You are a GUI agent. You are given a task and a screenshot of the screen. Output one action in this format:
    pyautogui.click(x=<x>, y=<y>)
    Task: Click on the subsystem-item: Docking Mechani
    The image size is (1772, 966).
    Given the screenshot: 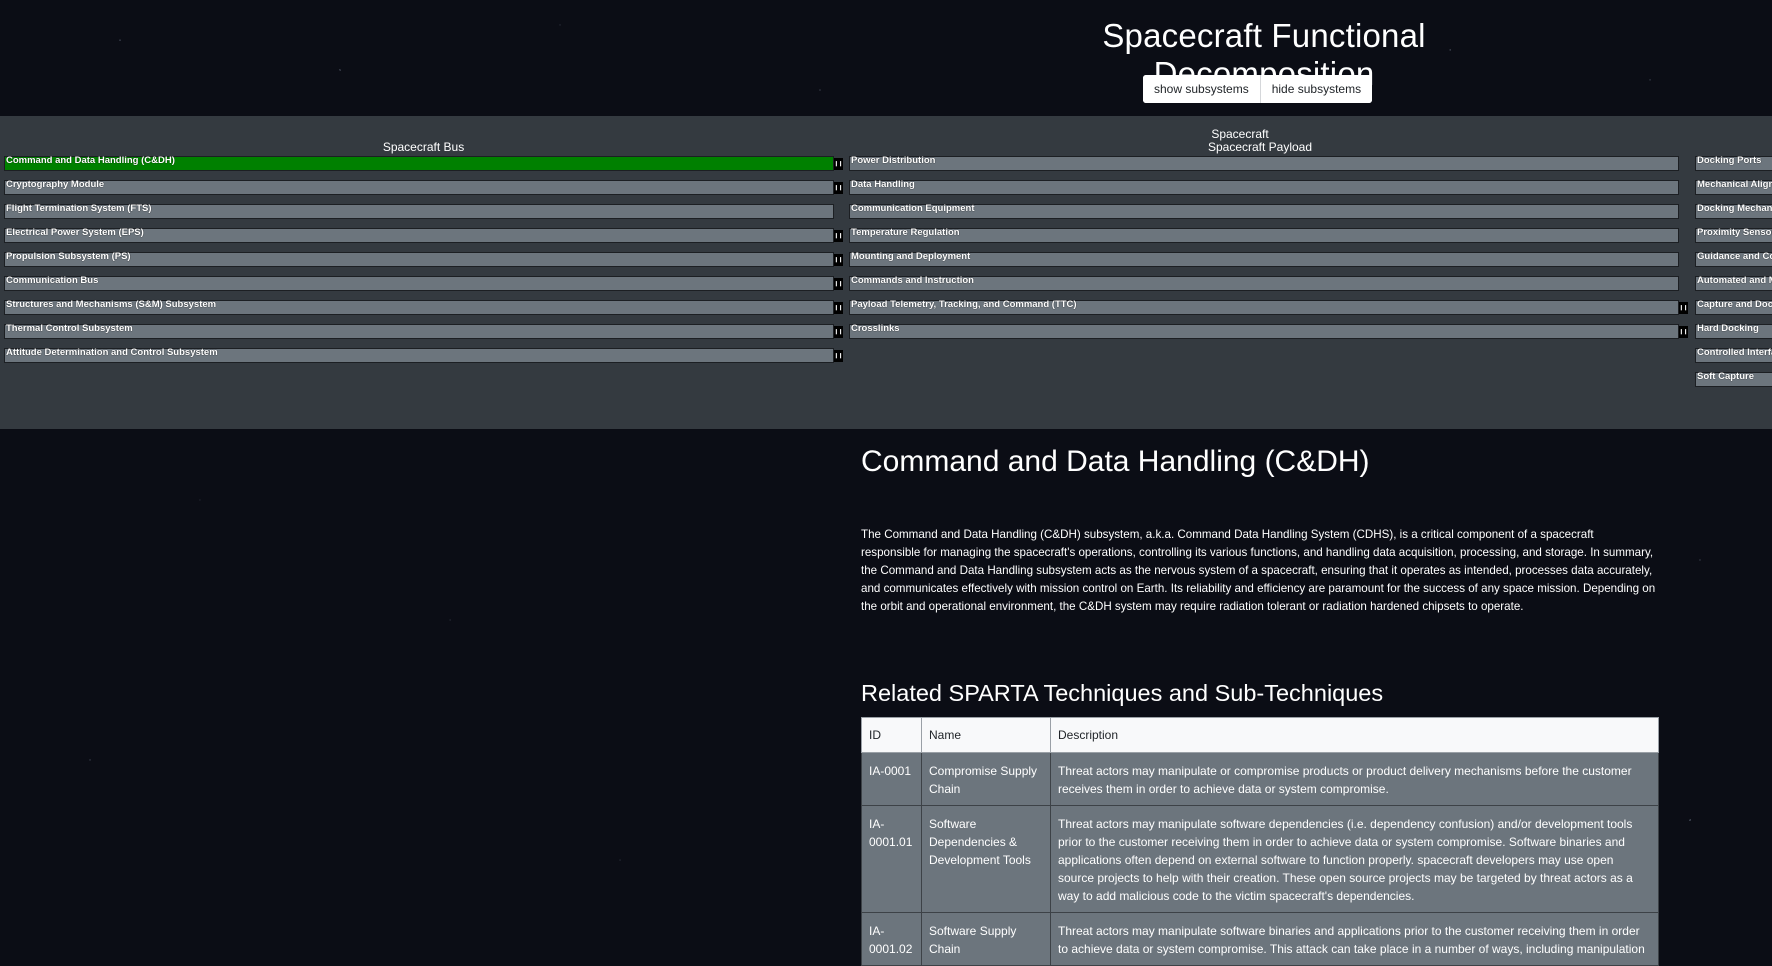 What is the action you would take?
    pyautogui.click(x=1733, y=211)
    